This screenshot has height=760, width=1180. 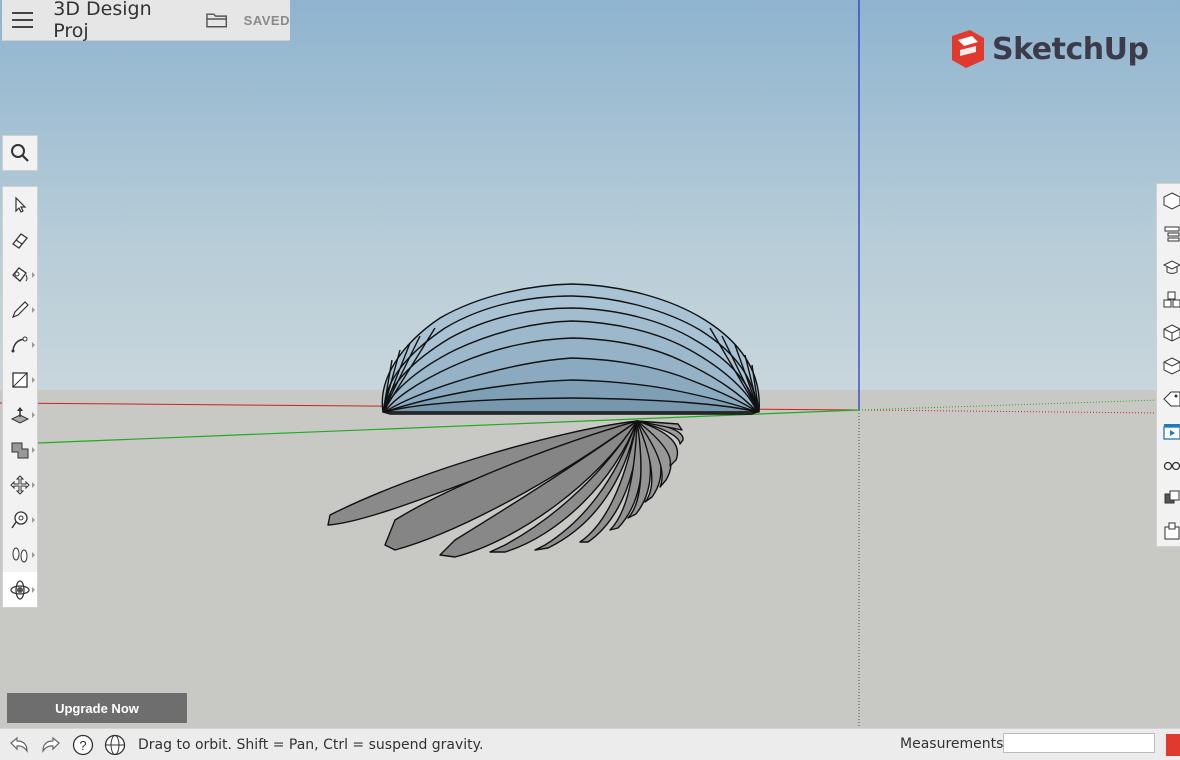 I want to click on sketchup-logo: SketchUp, so click(x=1048, y=49).